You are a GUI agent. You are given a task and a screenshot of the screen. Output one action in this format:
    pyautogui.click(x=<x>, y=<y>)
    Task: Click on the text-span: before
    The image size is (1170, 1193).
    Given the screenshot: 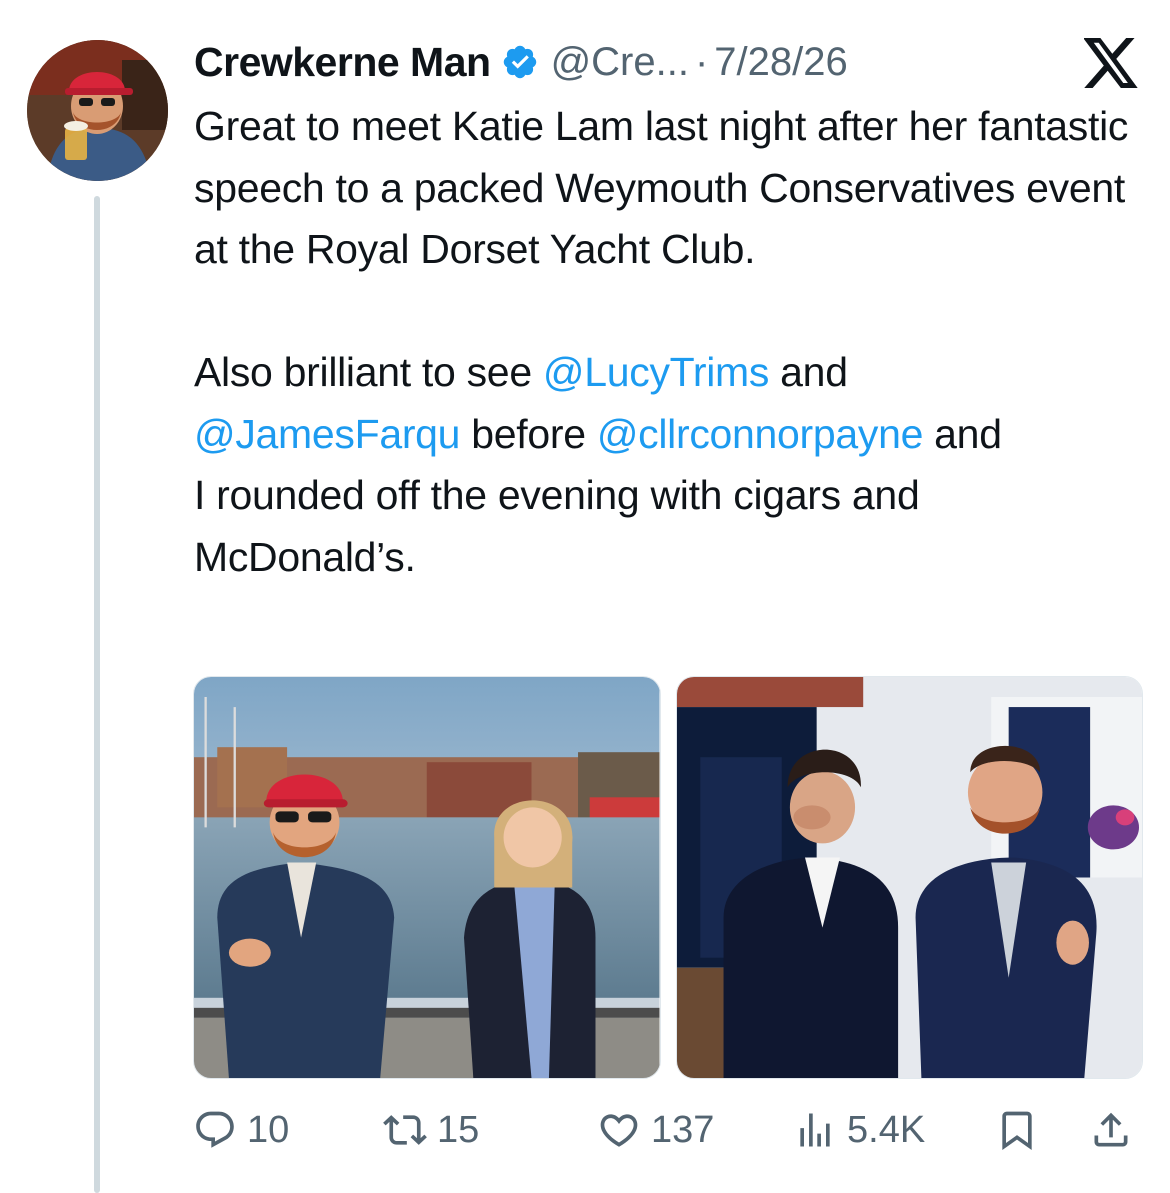 What is the action you would take?
    pyautogui.click(x=528, y=433)
    